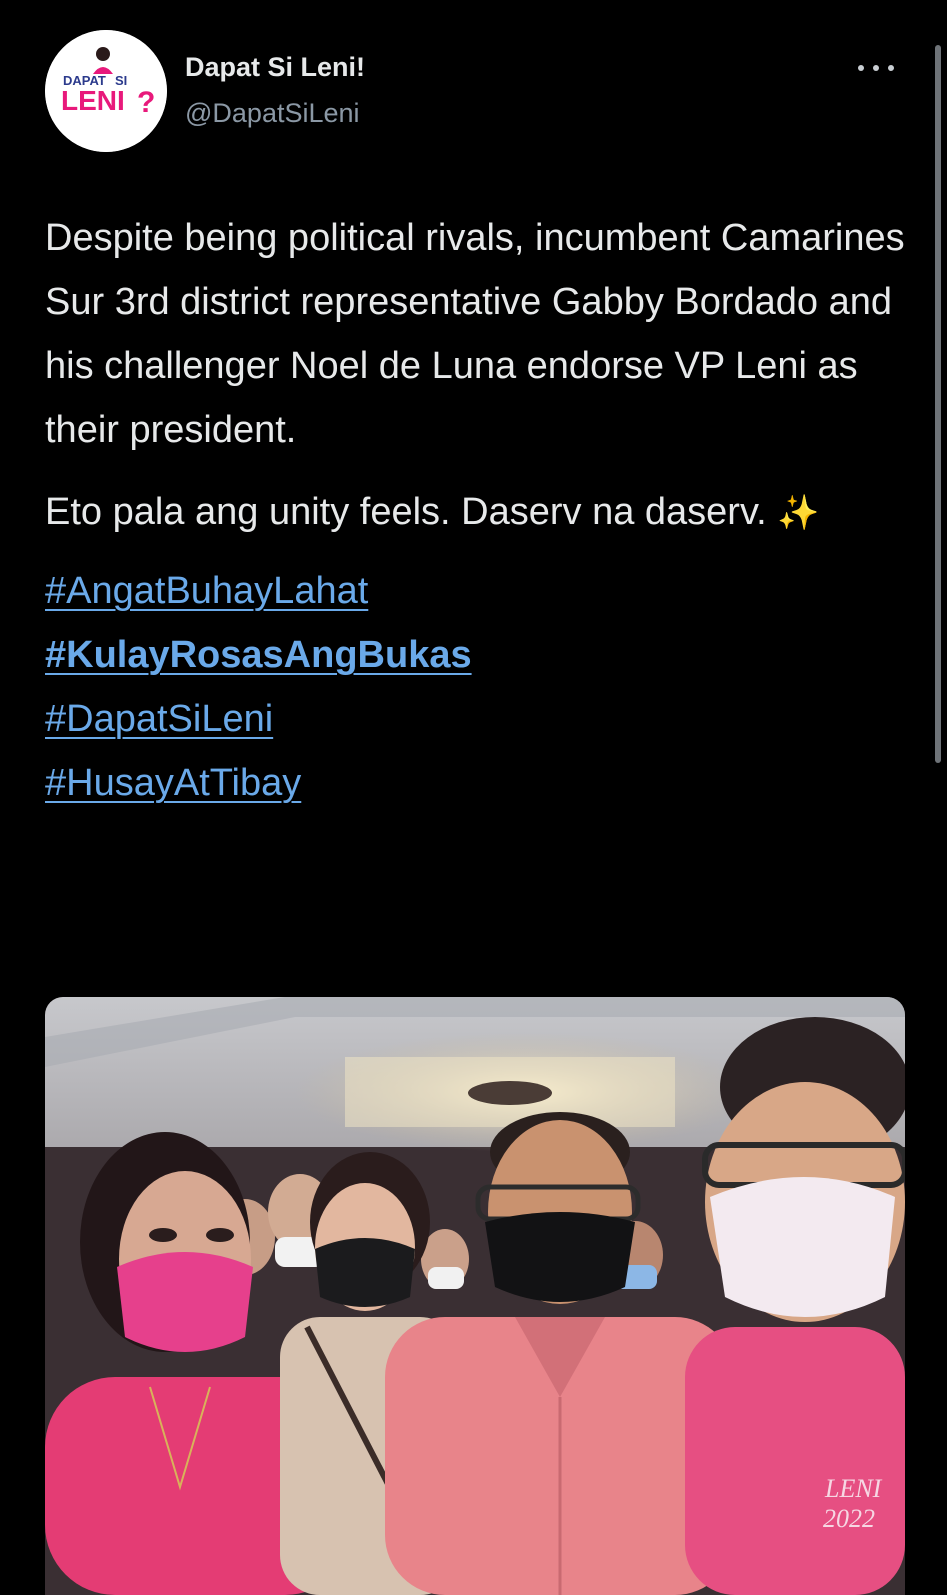 This screenshot has height=1595, width=947. I want to click on scrollbar-thumb, so click(938, 404).